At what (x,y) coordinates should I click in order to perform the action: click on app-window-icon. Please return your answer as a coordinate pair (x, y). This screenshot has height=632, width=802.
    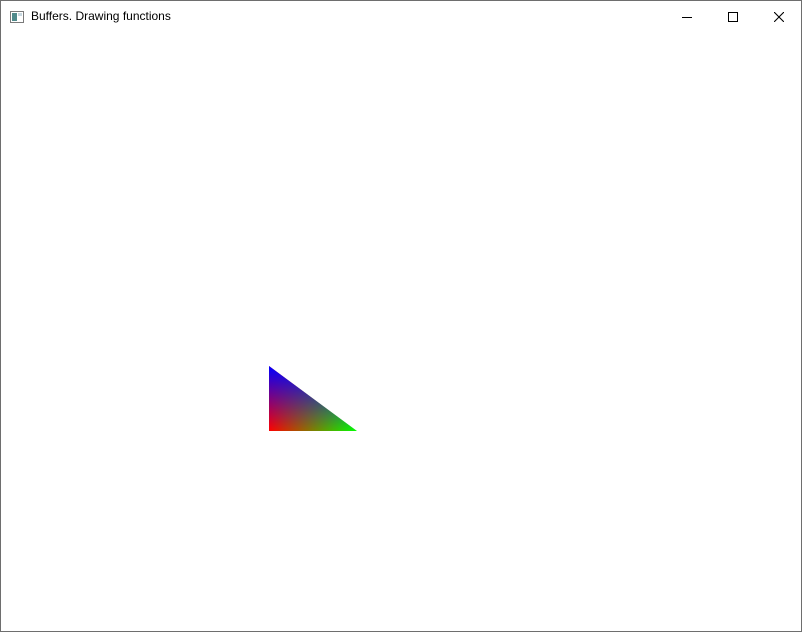
    Looking at the image, I should click on (17, 16).